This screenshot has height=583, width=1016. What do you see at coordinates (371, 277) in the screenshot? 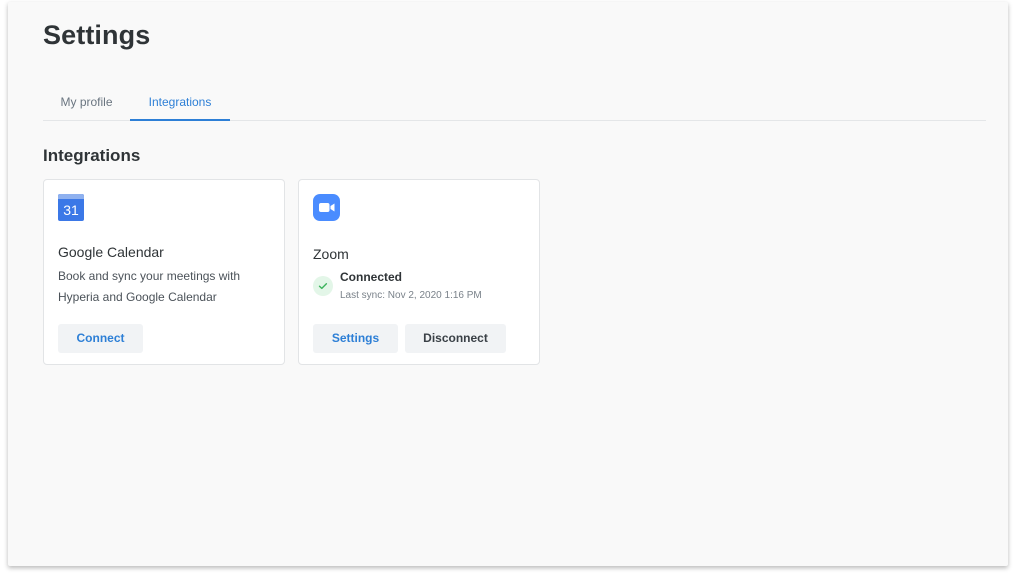
I see `connection-status: Connected` at bounding box center [371, 277].